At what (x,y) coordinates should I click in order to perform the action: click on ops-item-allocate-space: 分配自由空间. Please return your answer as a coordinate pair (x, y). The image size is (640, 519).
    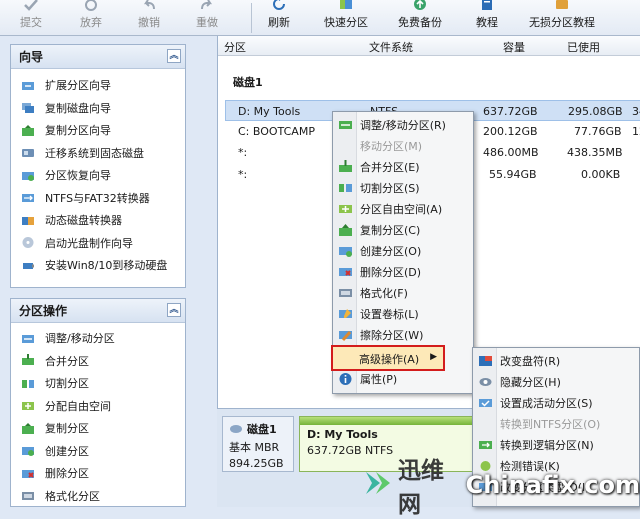
    Looking at the image, I should click on (98, 406).